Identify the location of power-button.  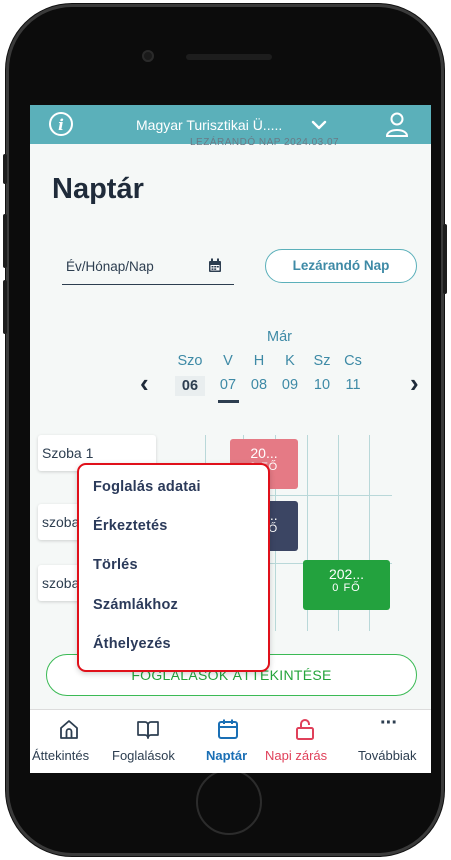
(445, 259).